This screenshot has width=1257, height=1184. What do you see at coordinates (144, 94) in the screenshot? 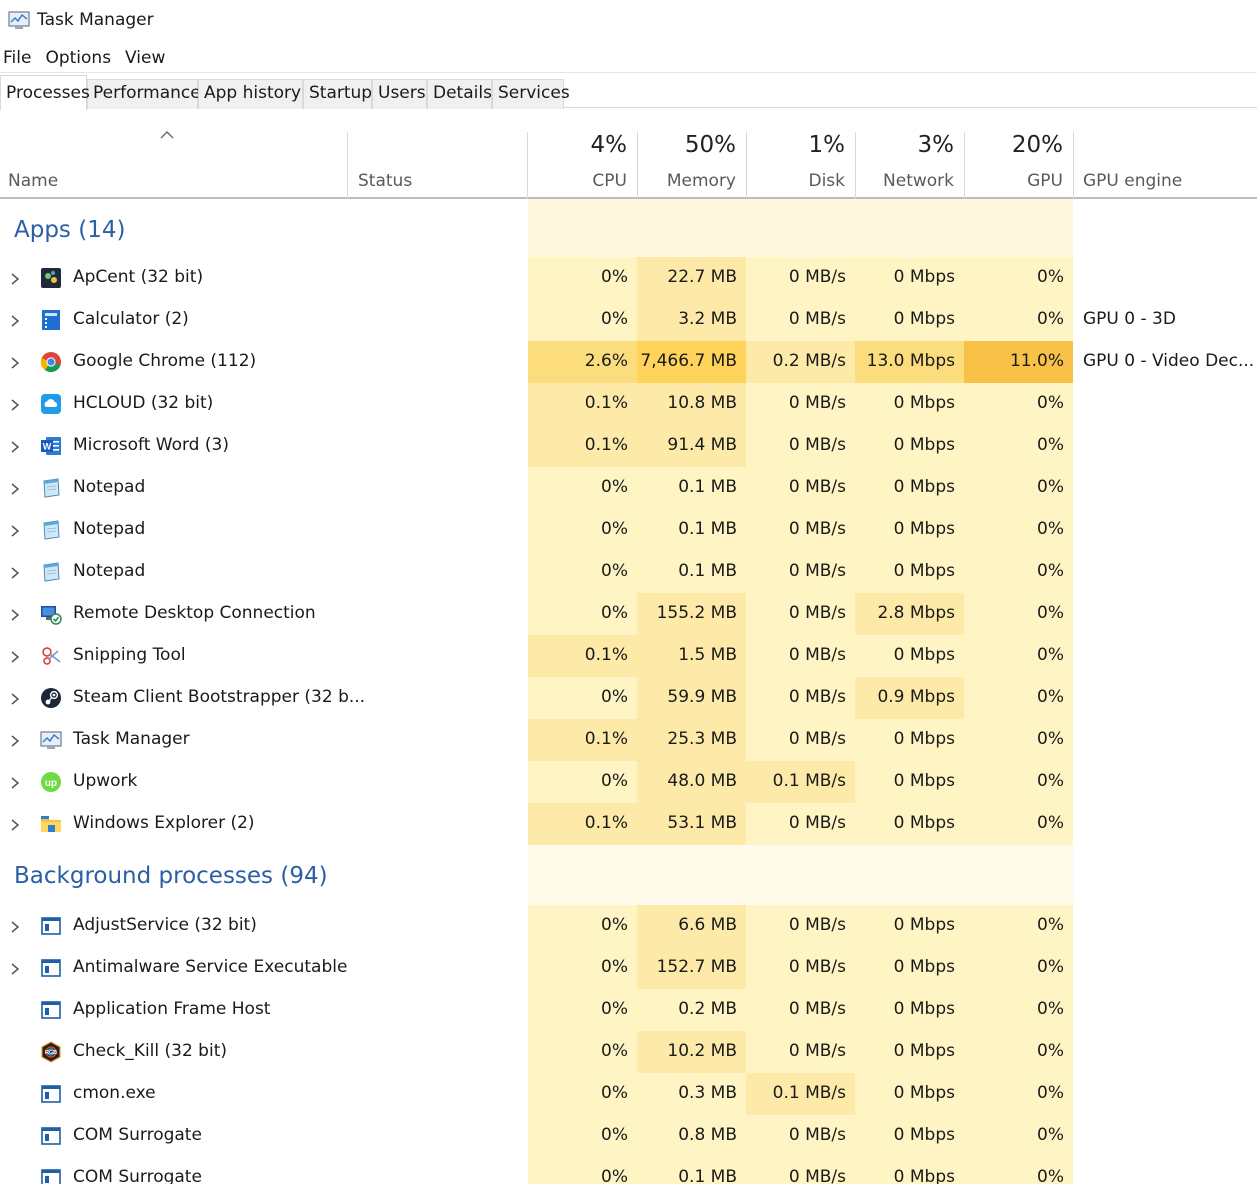
I see `tab-performance: Performance` at bounding box center [144, 94].